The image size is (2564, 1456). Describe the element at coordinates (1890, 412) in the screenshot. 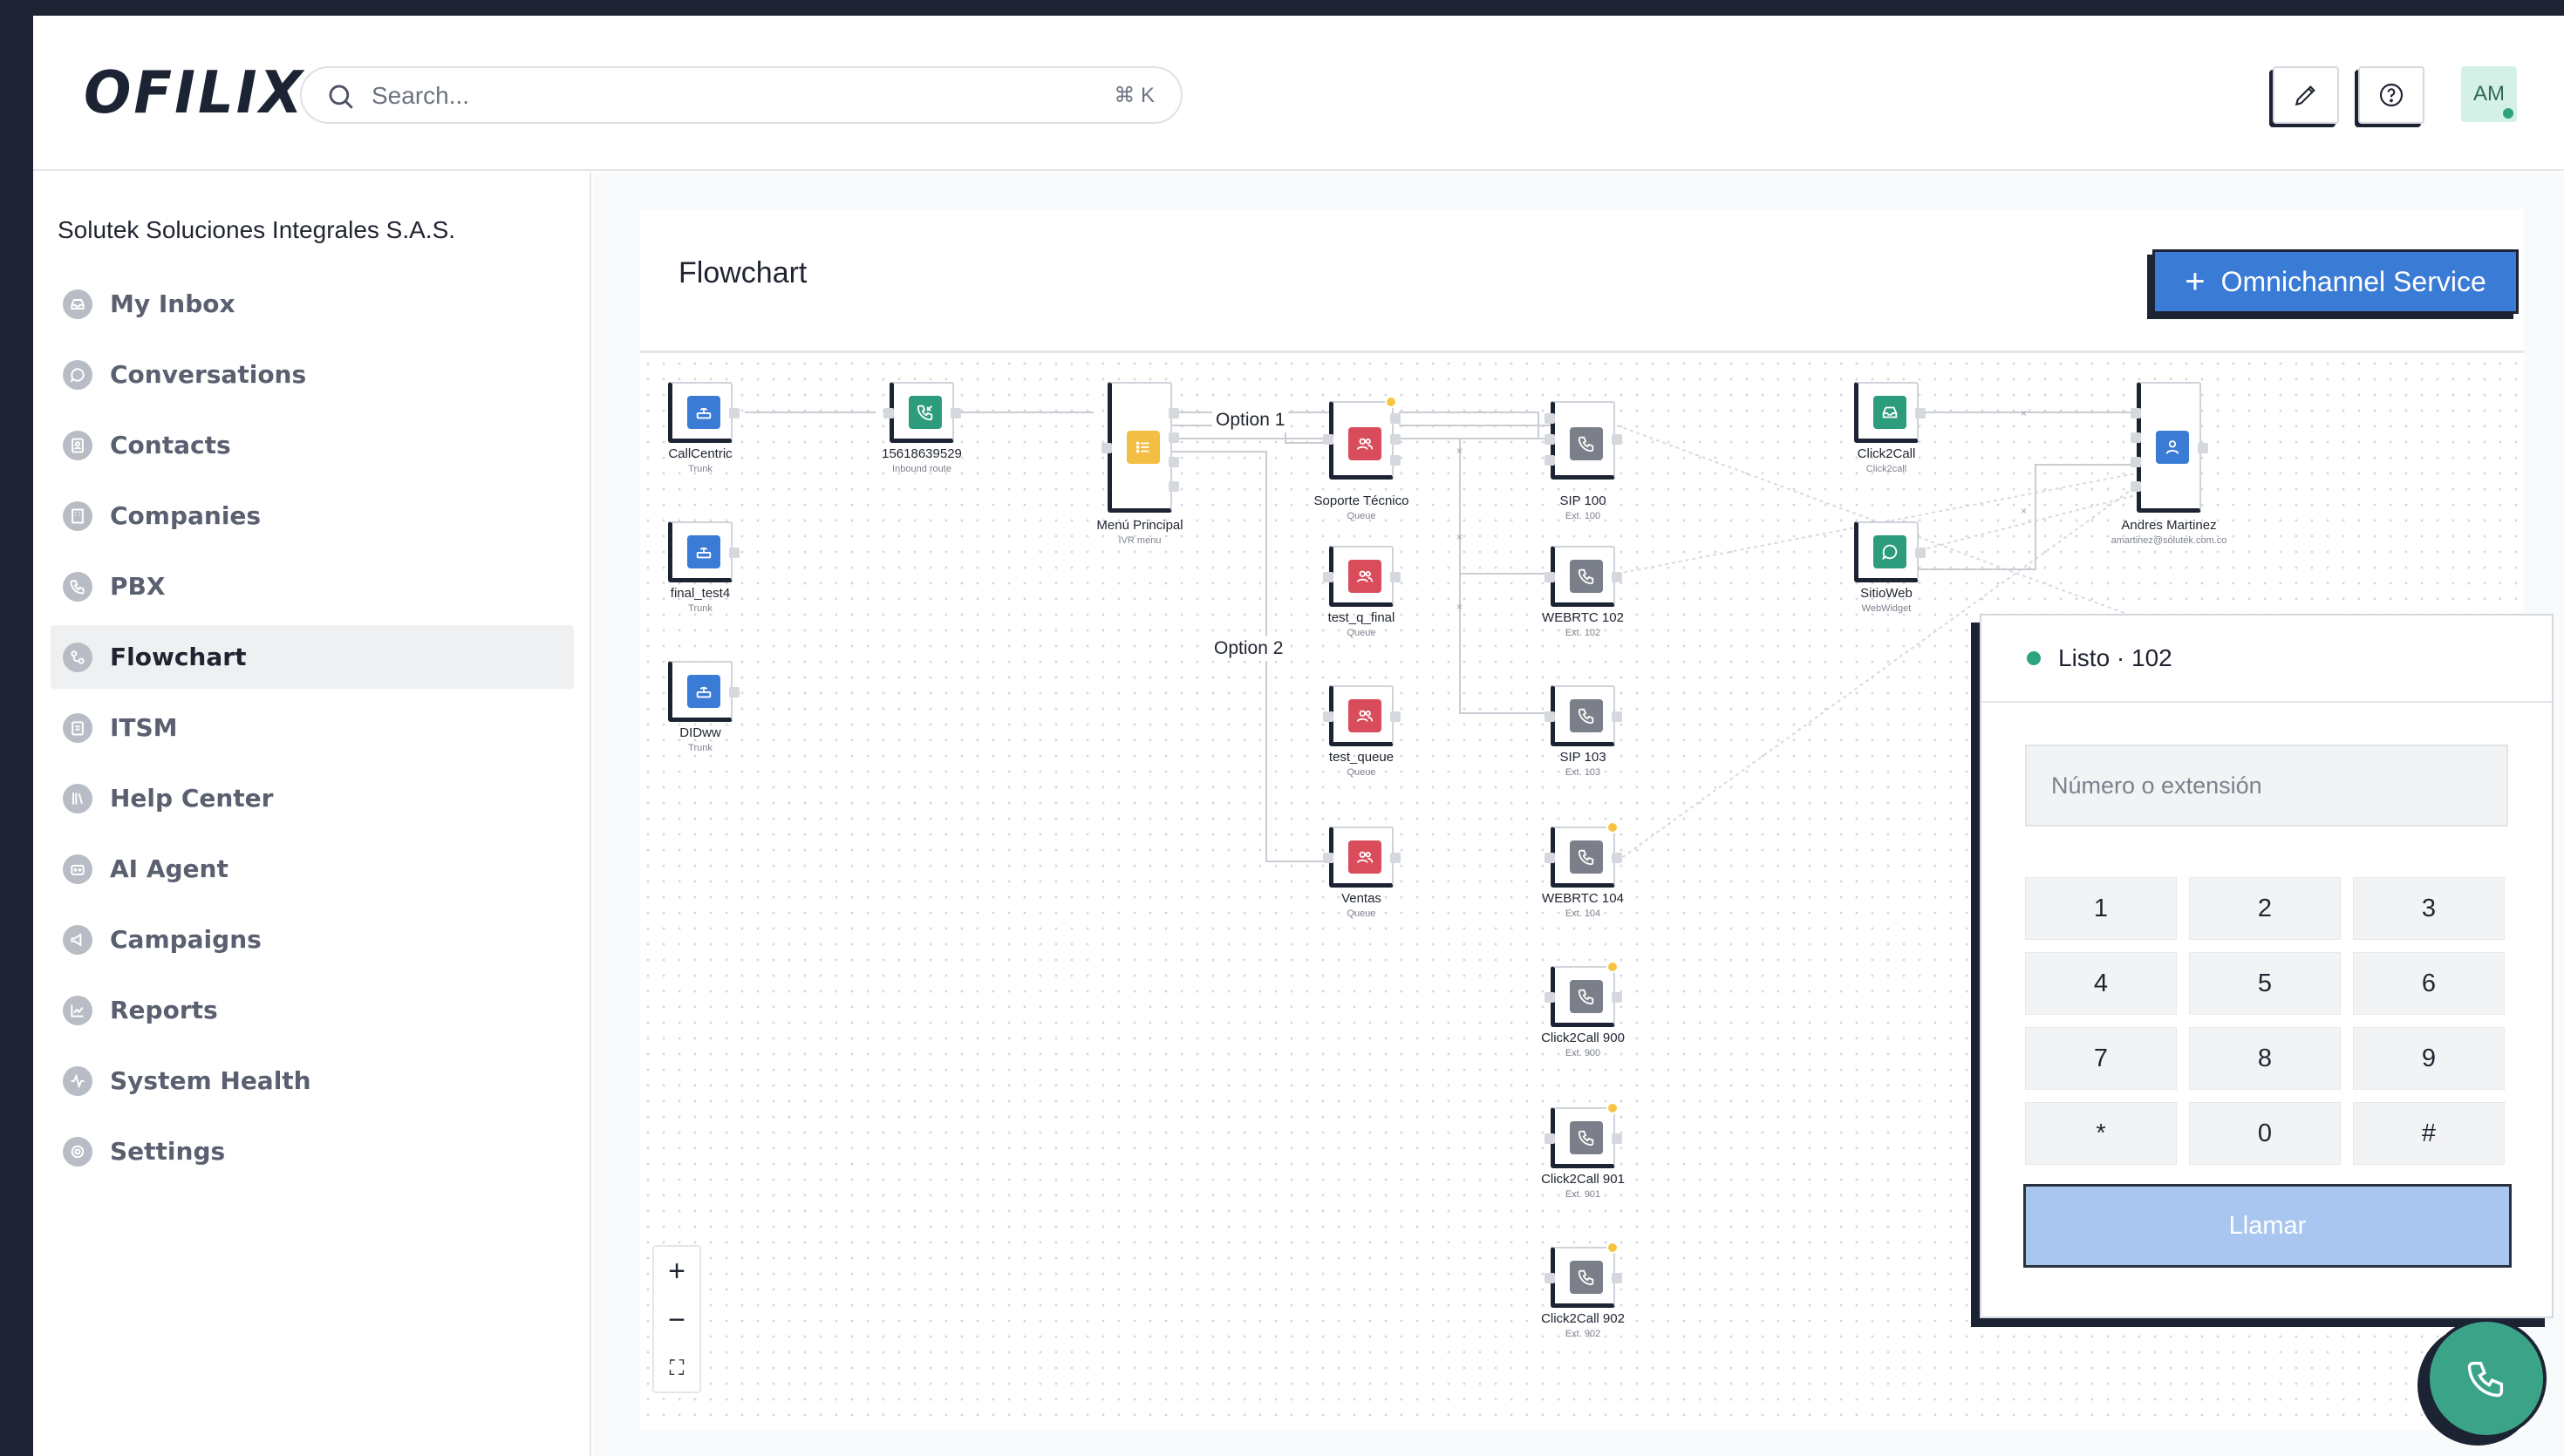

I see `flow-node-click2call` at that location.